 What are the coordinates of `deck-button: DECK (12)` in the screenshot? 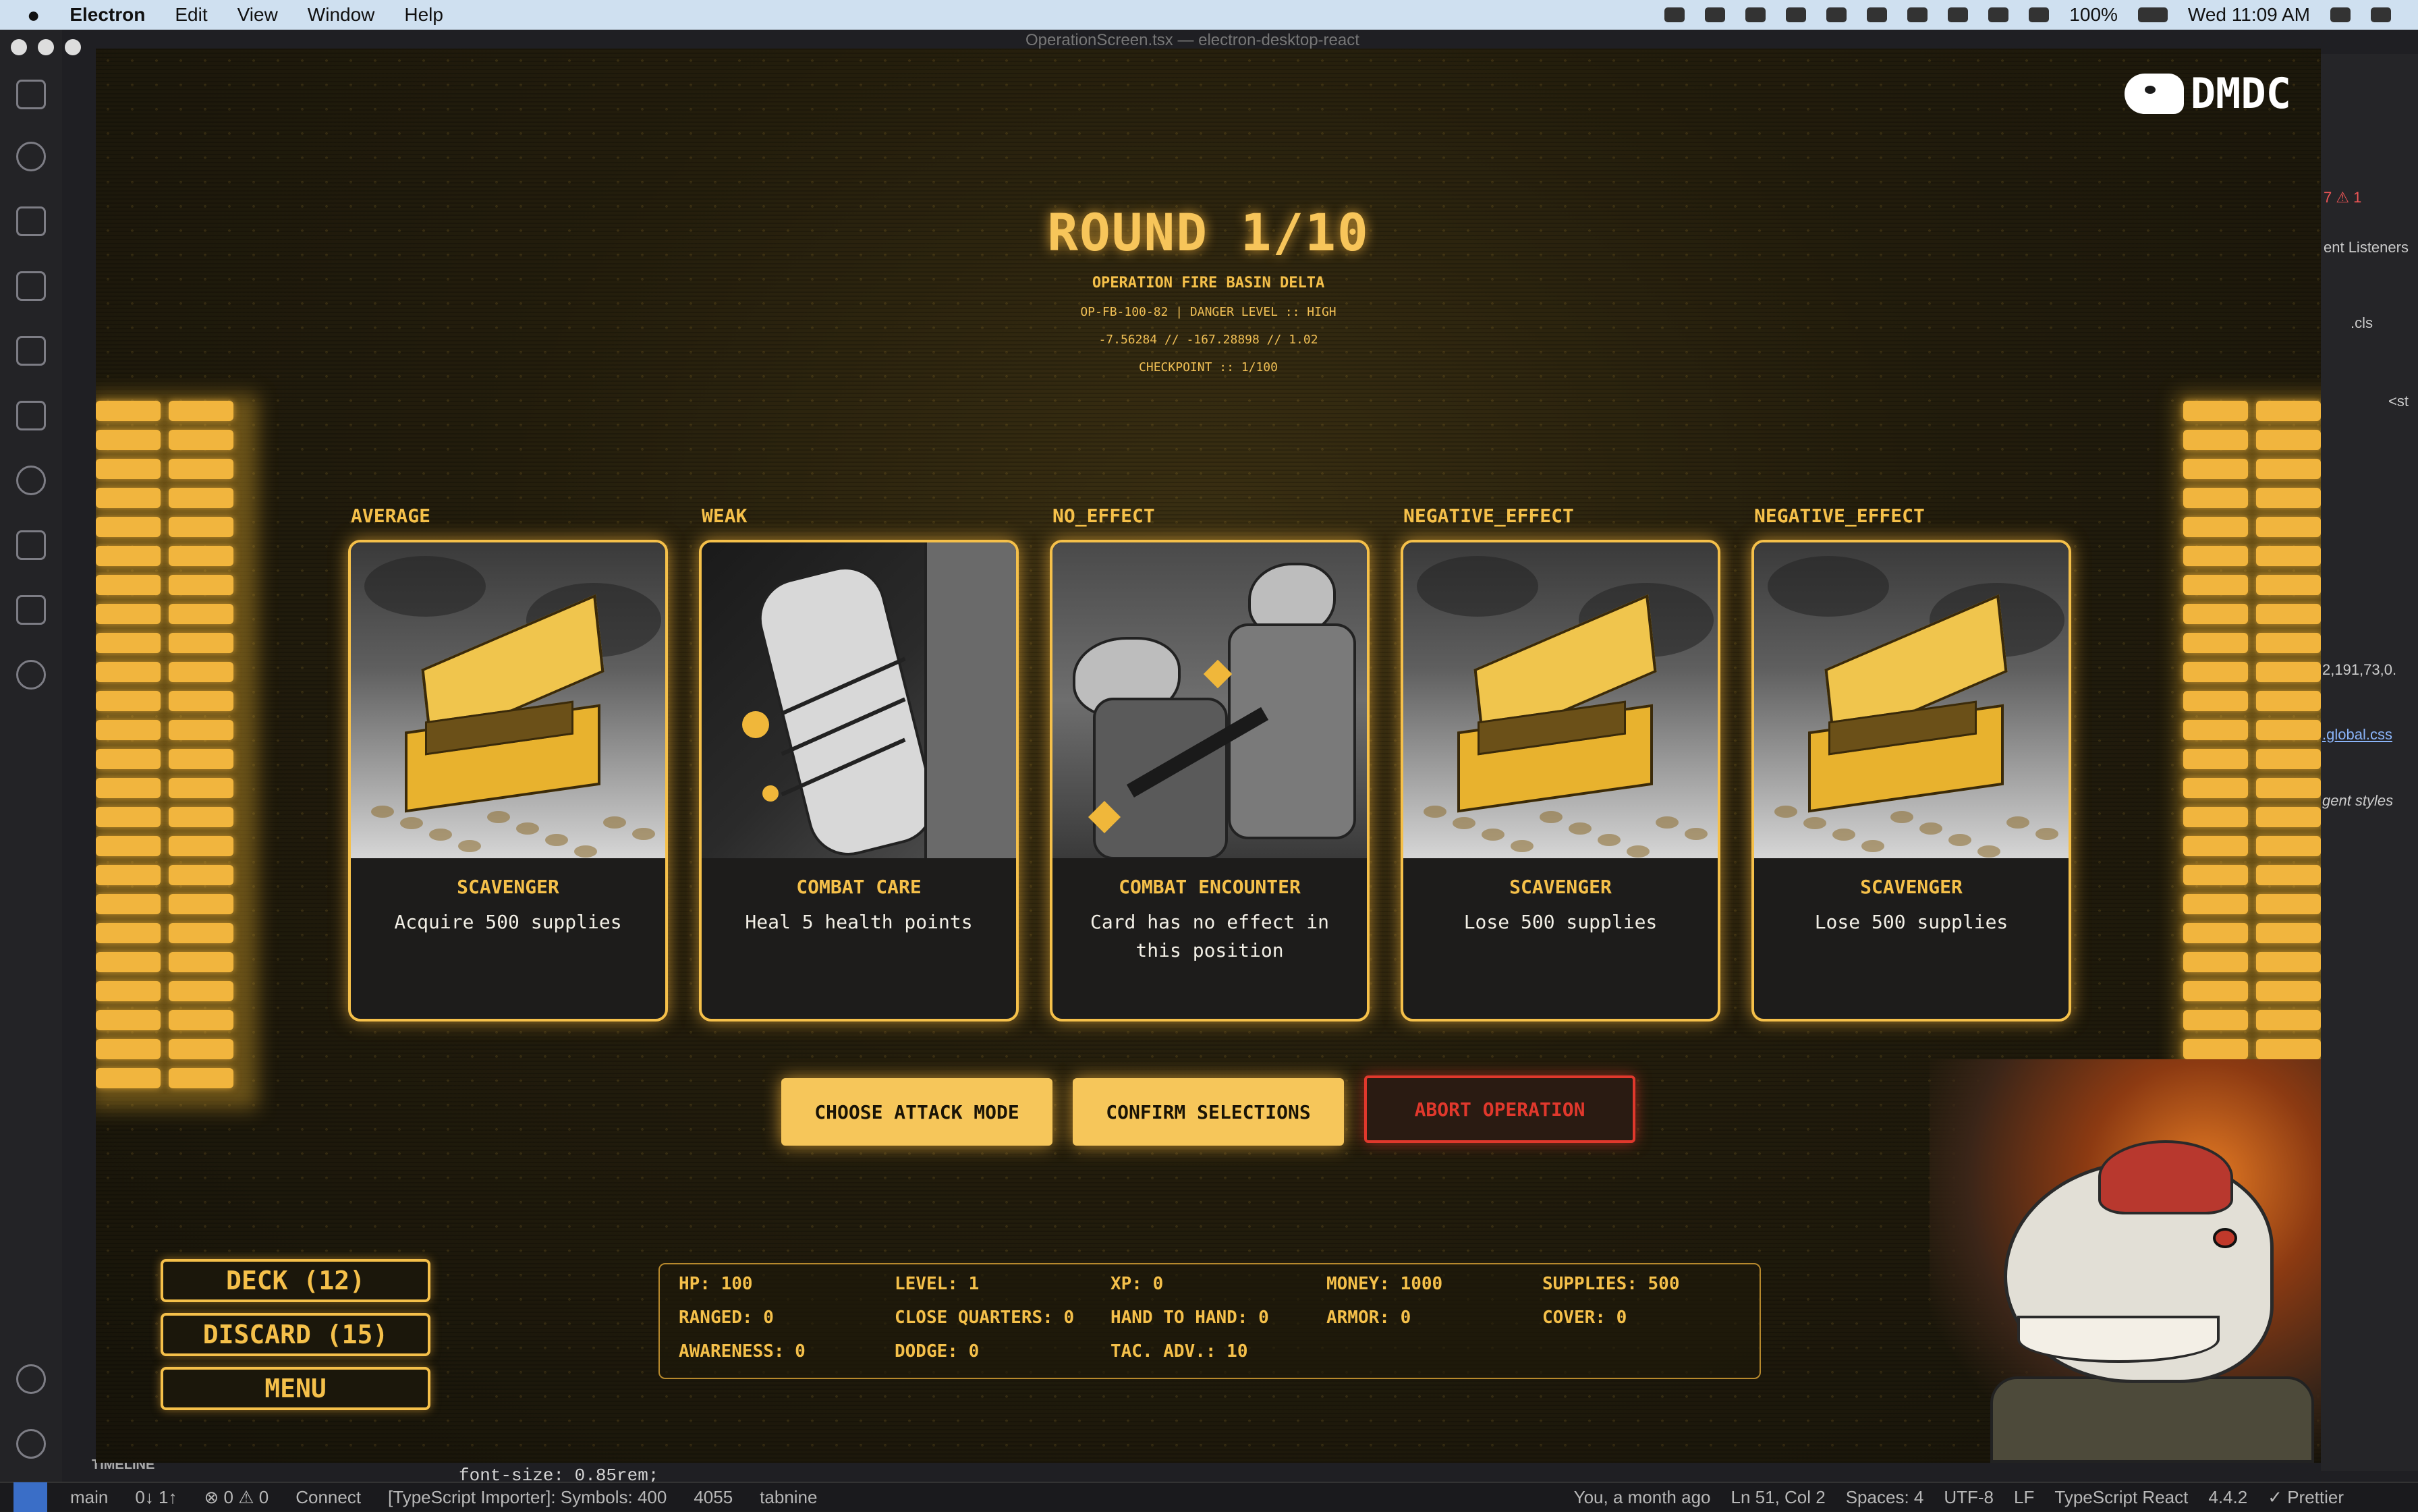 It's located at (296, 1280).